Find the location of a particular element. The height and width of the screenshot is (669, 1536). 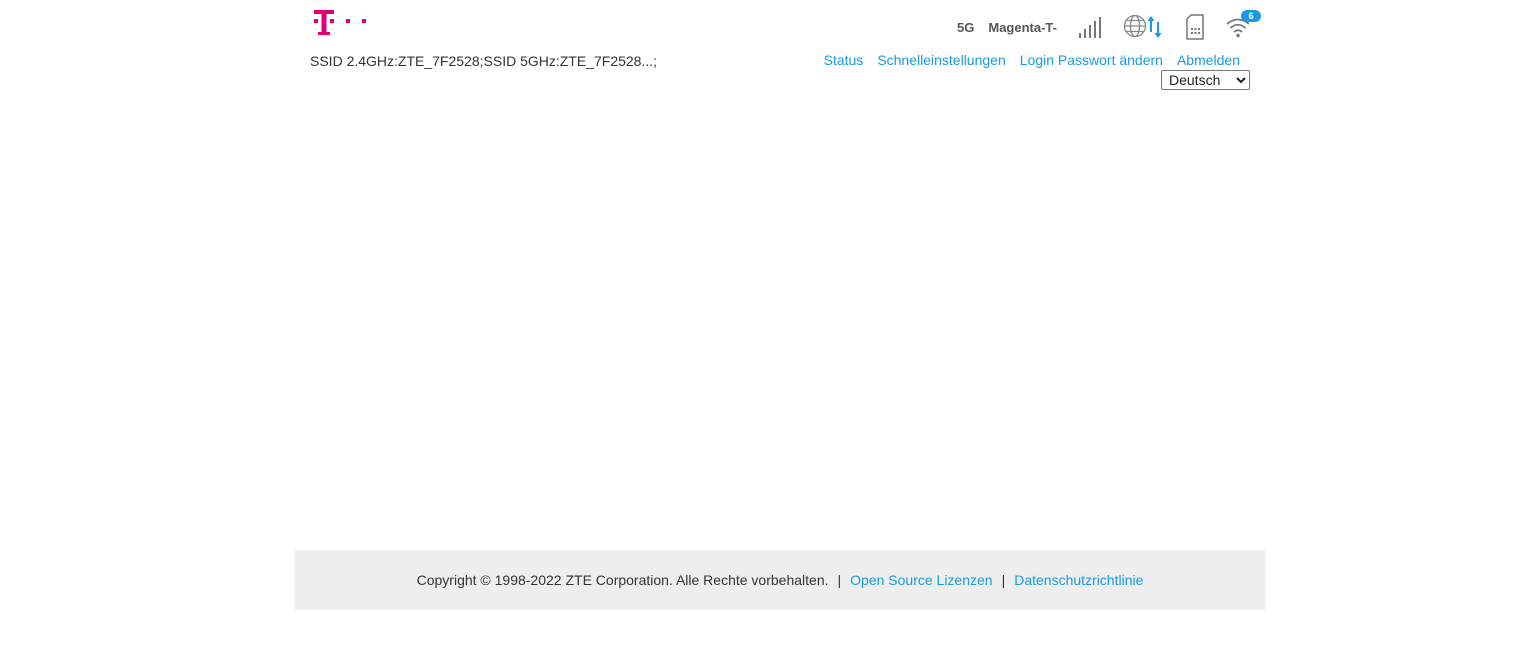

globe-transfer-icon is located at coordinates (1144, 27).